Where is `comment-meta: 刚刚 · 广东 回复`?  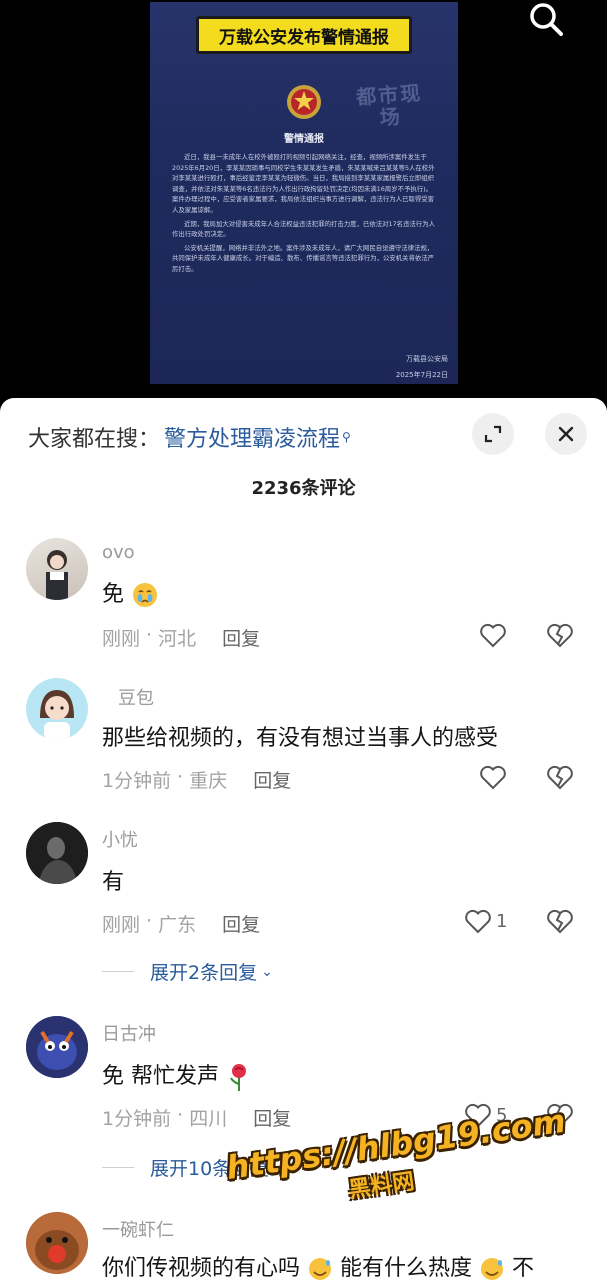
comment-meta: 刚刚 · 广东 回复 is located at coordinates (181, 923).